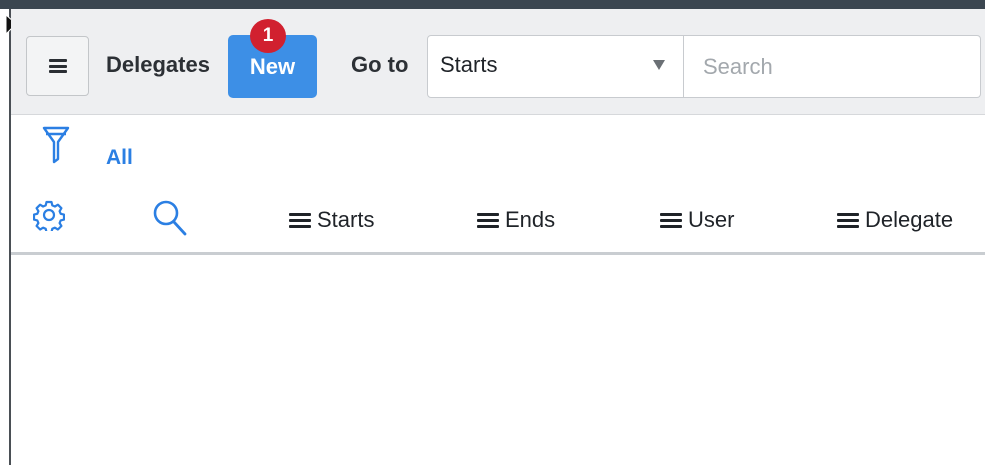 This screenshot has height=465, width=985. Describe the element at coordinates (119, 158) in the screenshot. I see `filter-breadcrumb-all: All` at that location.